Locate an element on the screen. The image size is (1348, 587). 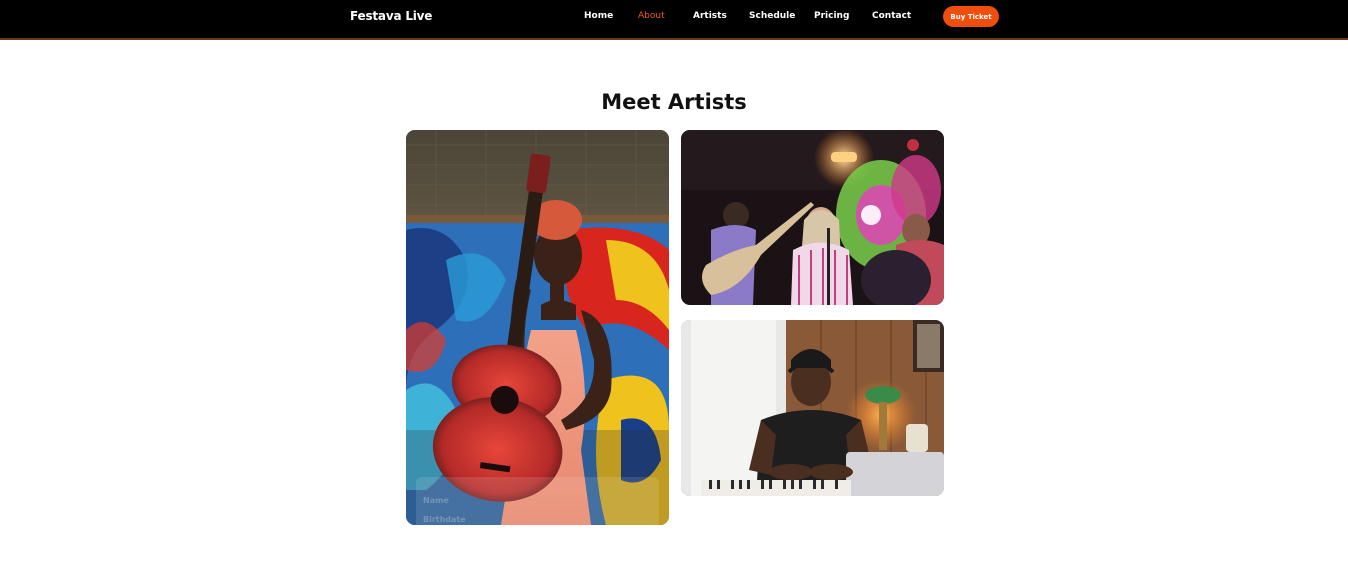
artist-card-band is located at coordinates (812, 217).